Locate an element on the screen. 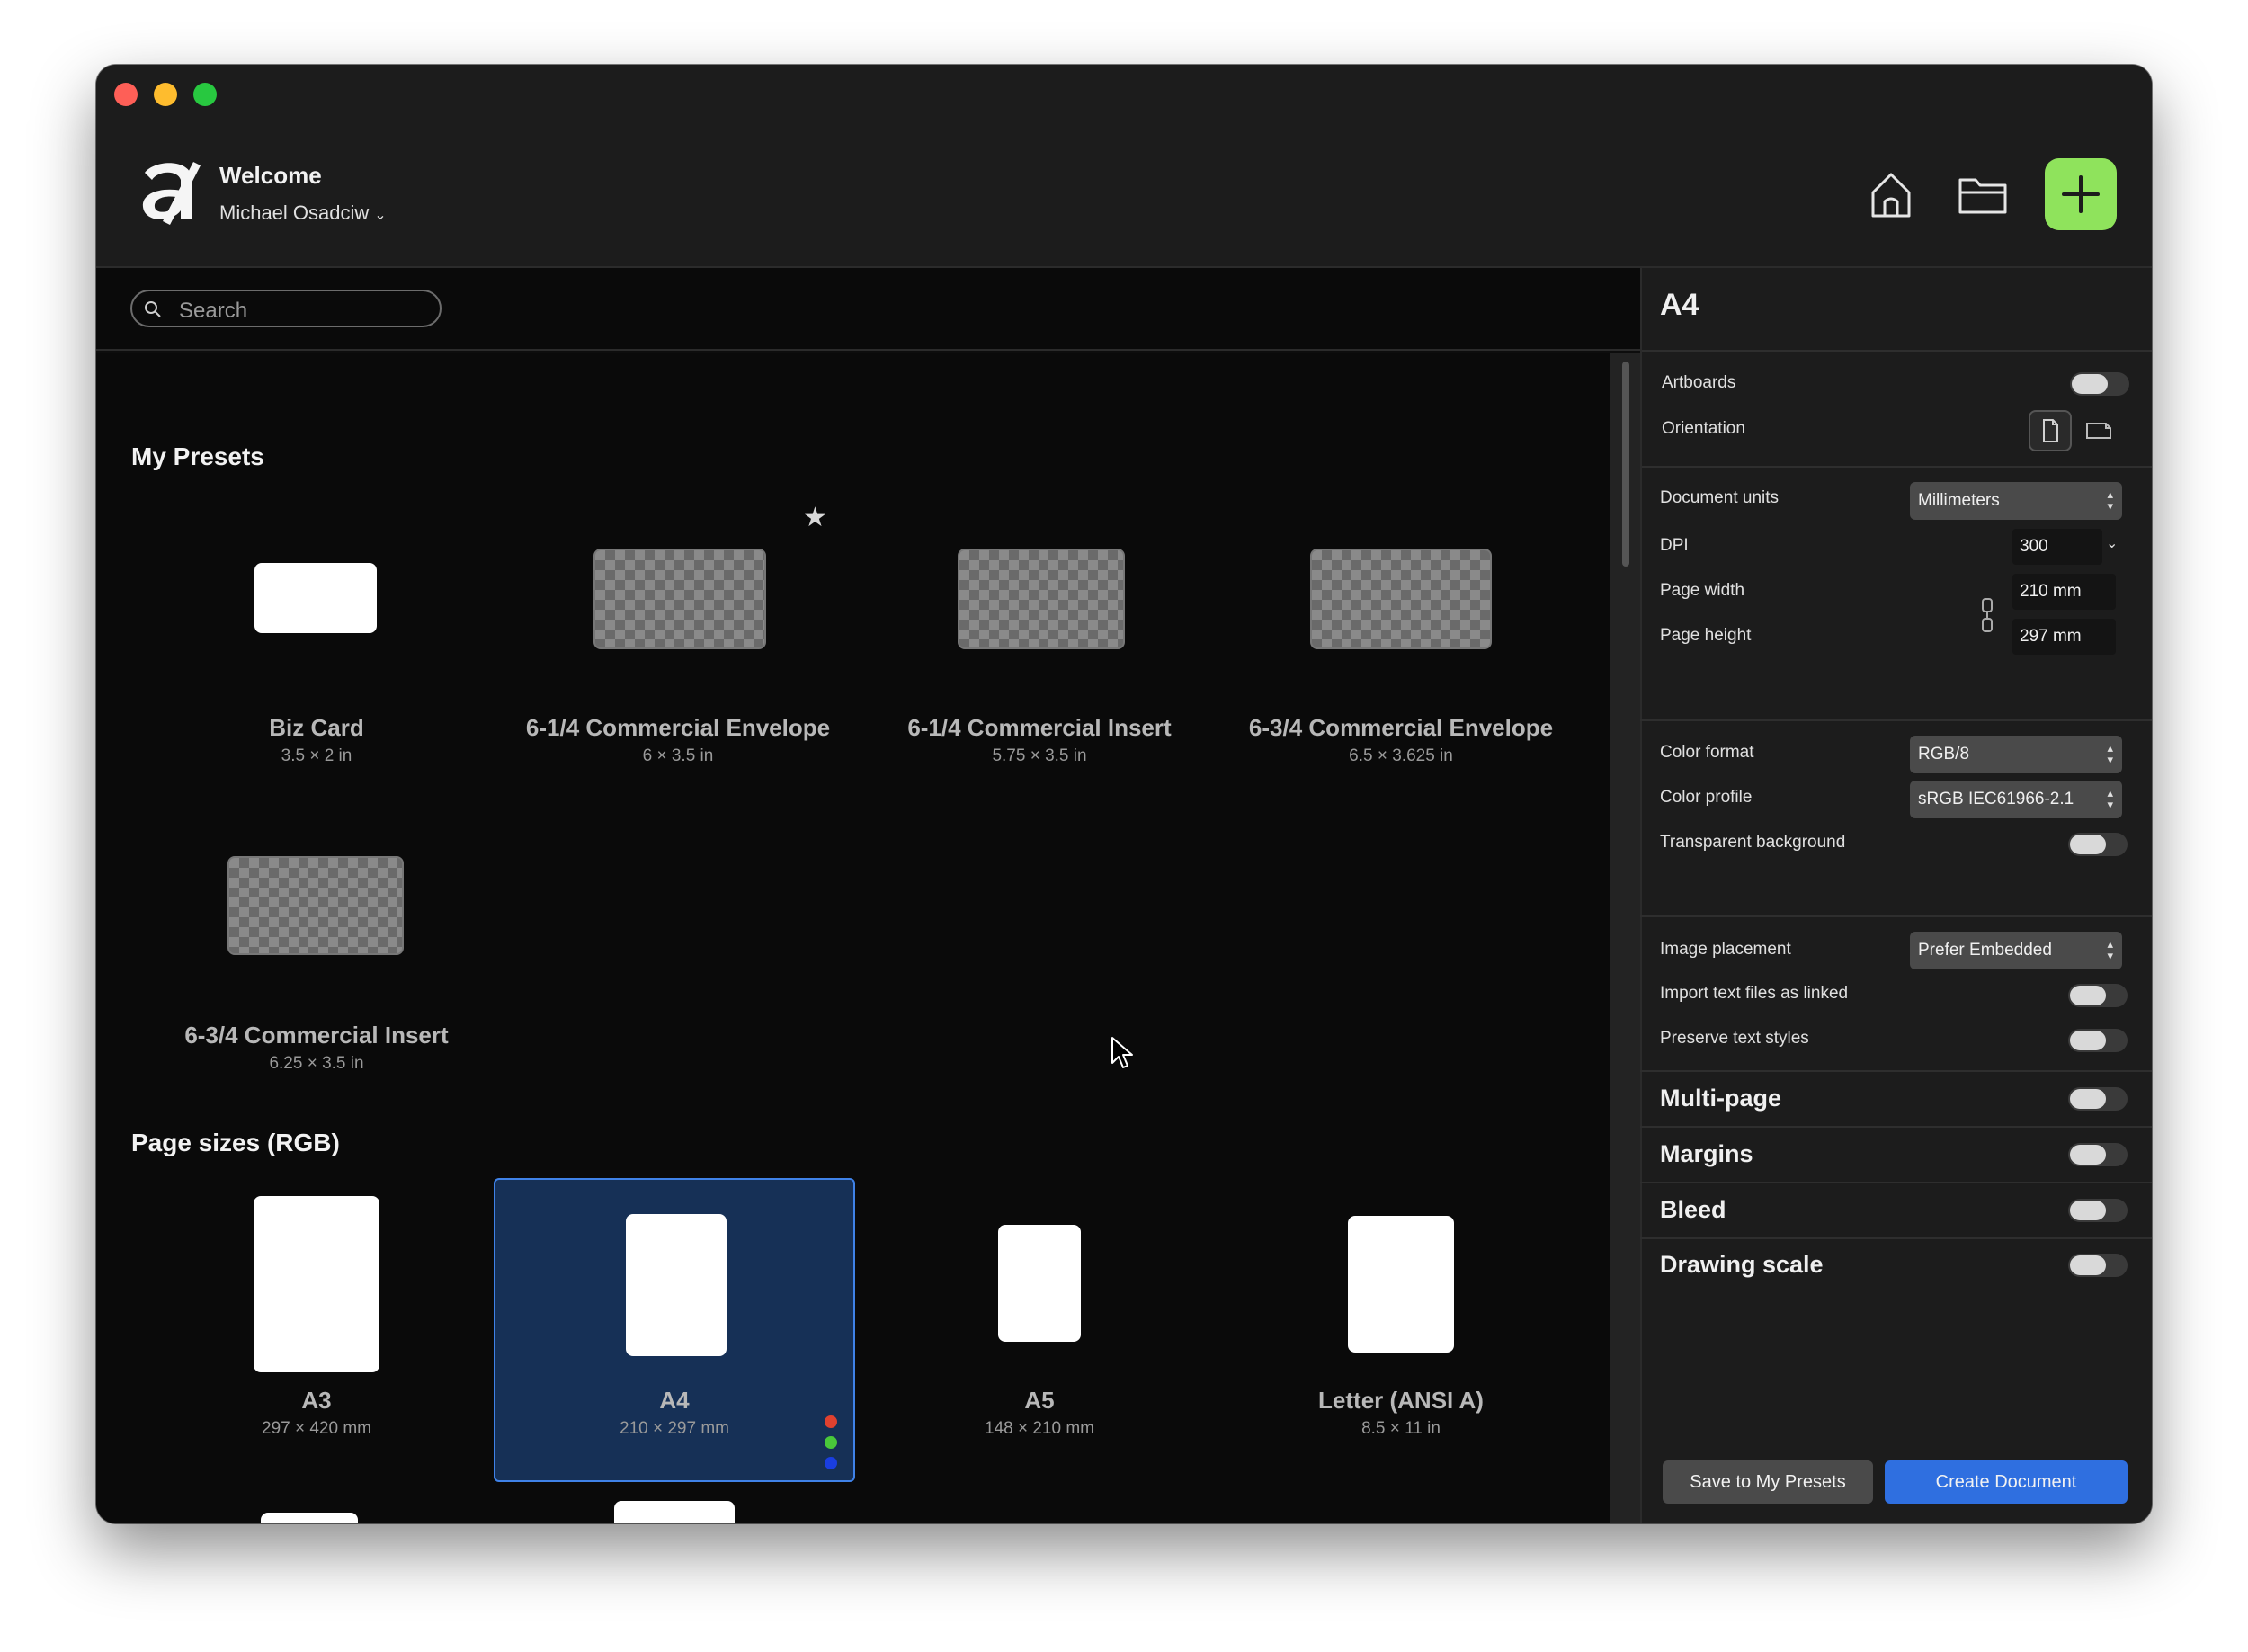  page-height-field: 297 mm is located at coordinates (2064, 637).